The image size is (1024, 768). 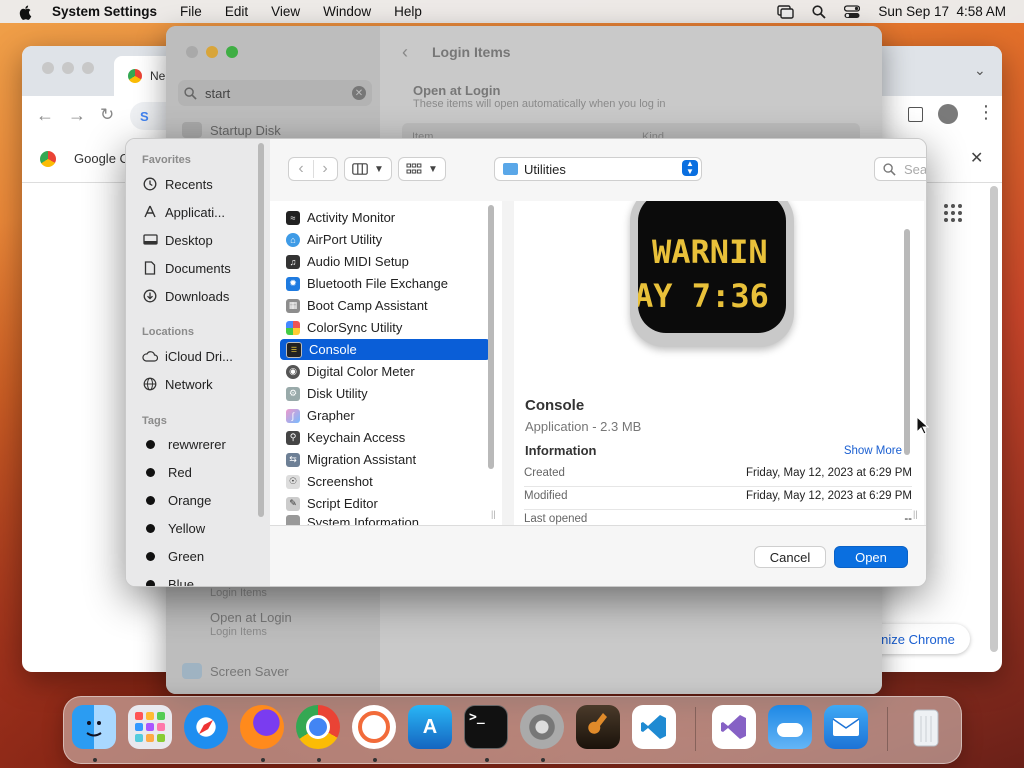 What do you see at coordinates (953, 213) in the screenshot?
I see `apps-grid-icon` at bounding box center [953, 213].